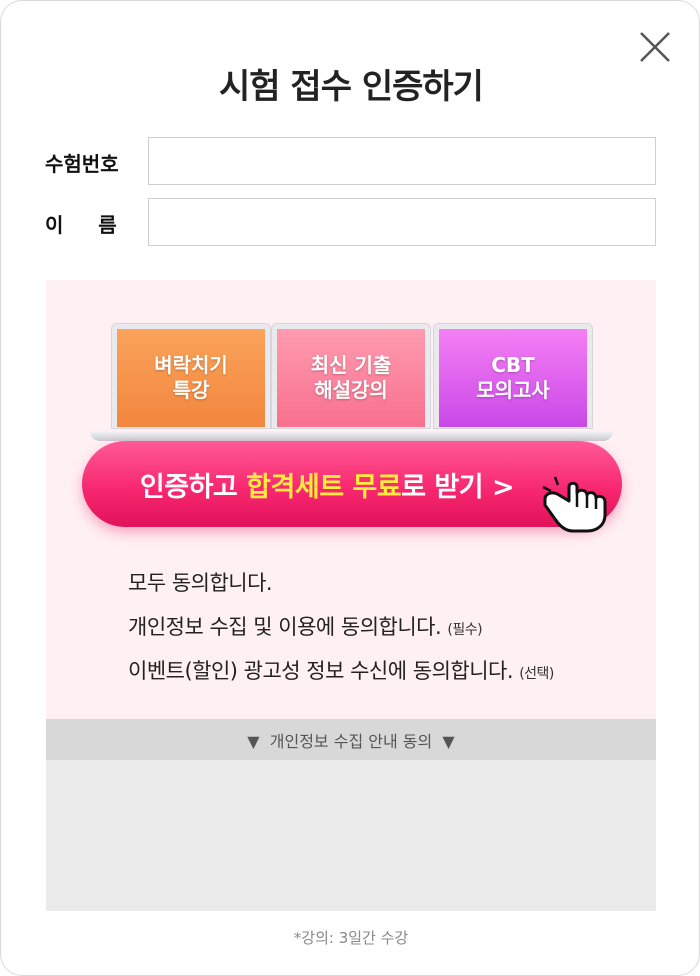  I want to click on laptop-screen: CBT 모의고사, so click(513, 378).